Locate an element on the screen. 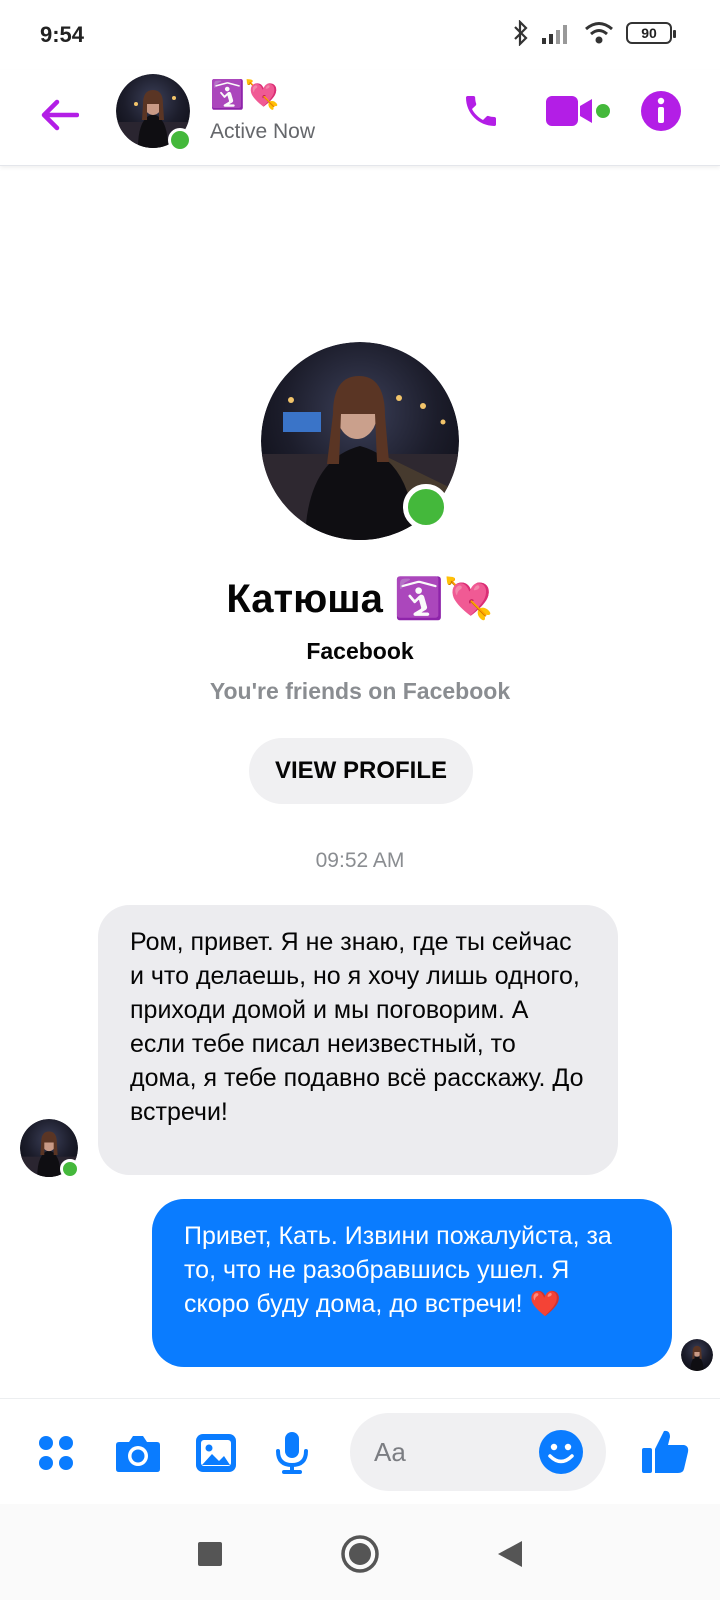 The image size is (720, 1600). back-icon is located at coordinates (510, 1554).